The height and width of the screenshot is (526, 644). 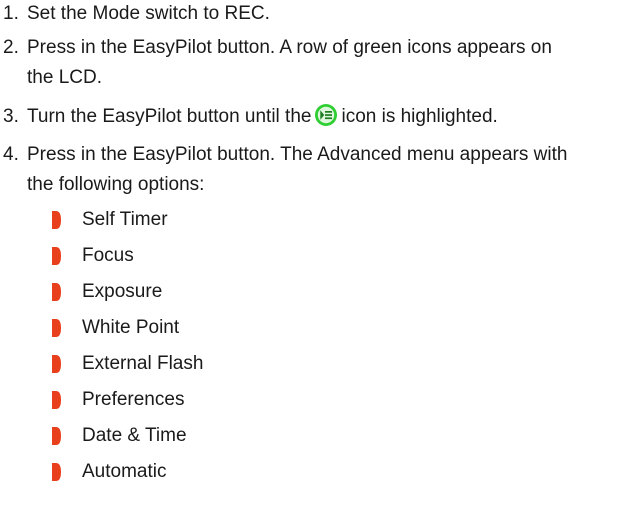 I want to click on option-item: Exposure, so click(x=342, y=292).